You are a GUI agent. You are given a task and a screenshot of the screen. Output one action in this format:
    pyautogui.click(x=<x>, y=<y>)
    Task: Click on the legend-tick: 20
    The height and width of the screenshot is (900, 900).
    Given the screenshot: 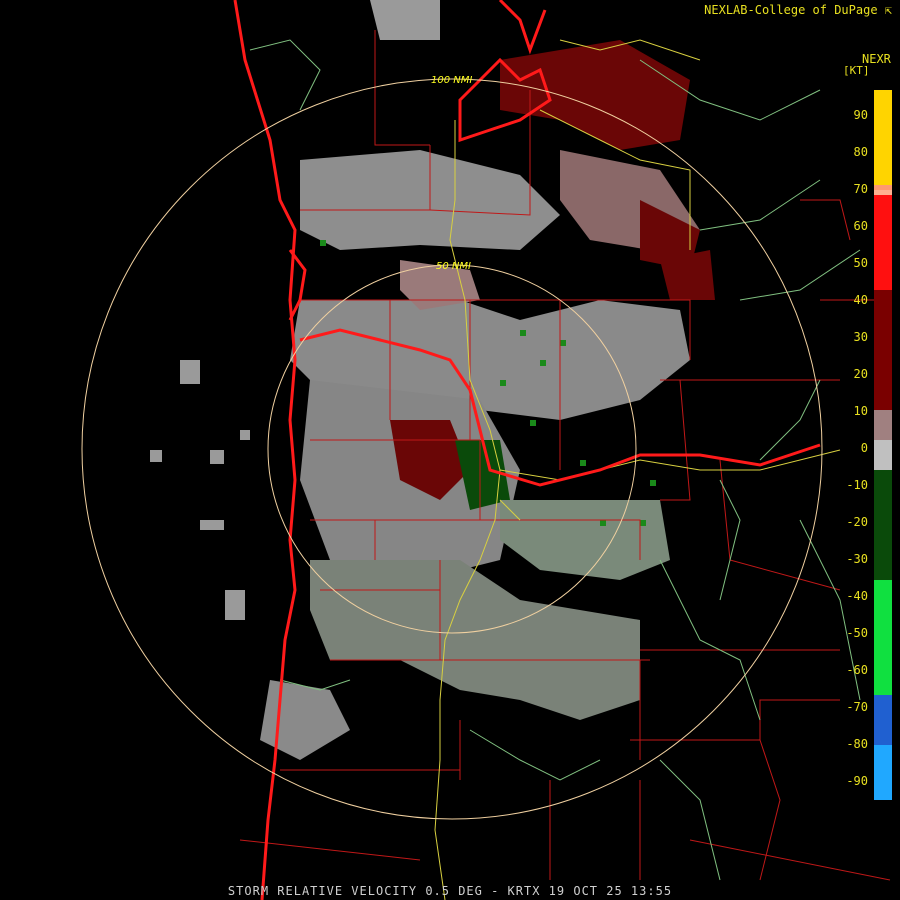 What is the action you would take?
    pyautogui.click(x=860, y=374)
    